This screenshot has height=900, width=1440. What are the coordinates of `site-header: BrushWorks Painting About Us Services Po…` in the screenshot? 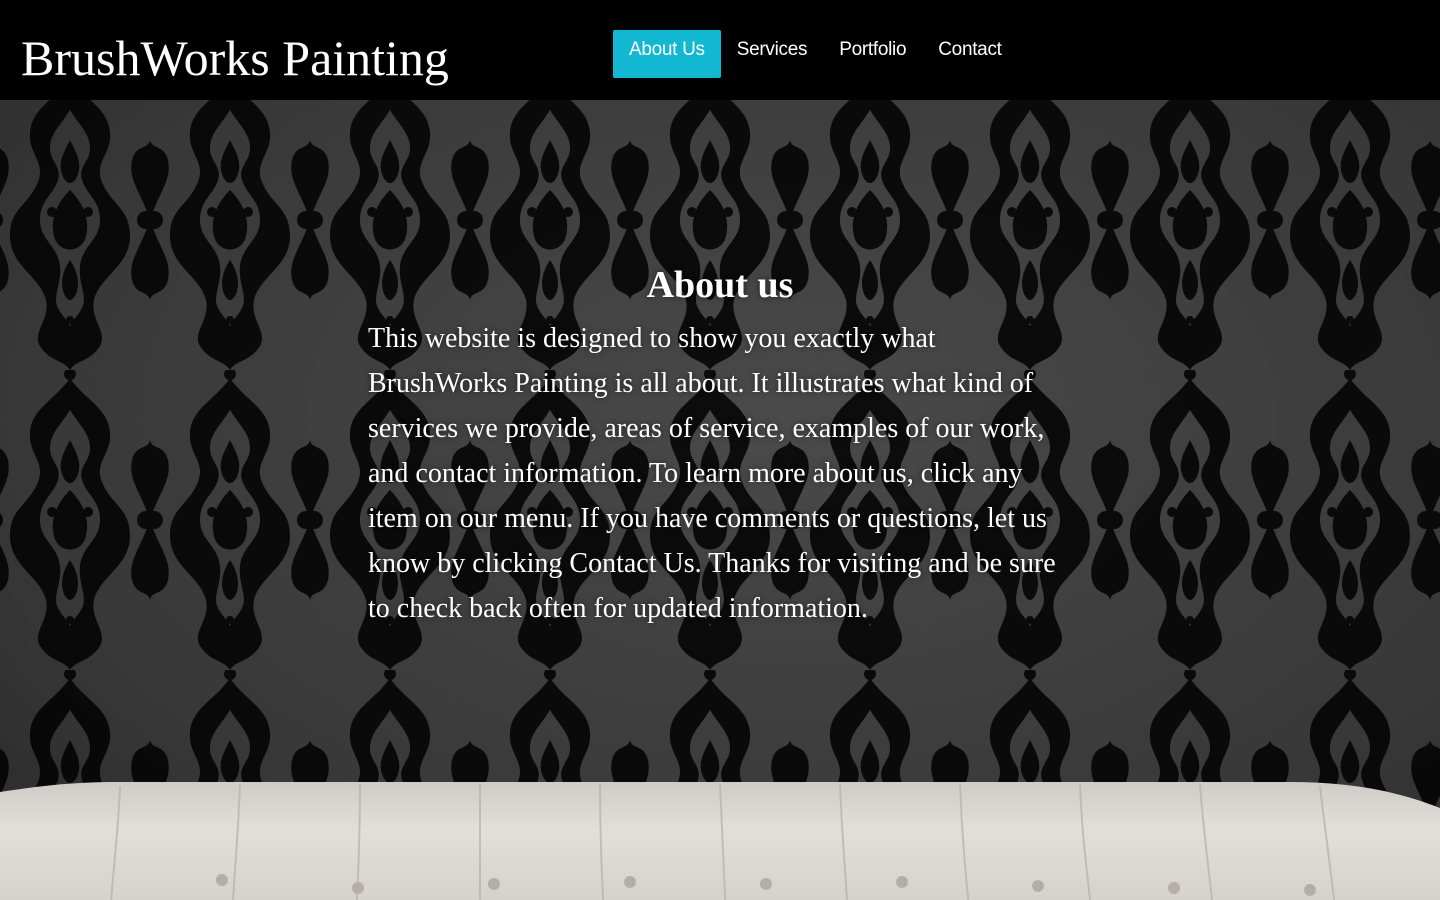 It's located at (720, 50).